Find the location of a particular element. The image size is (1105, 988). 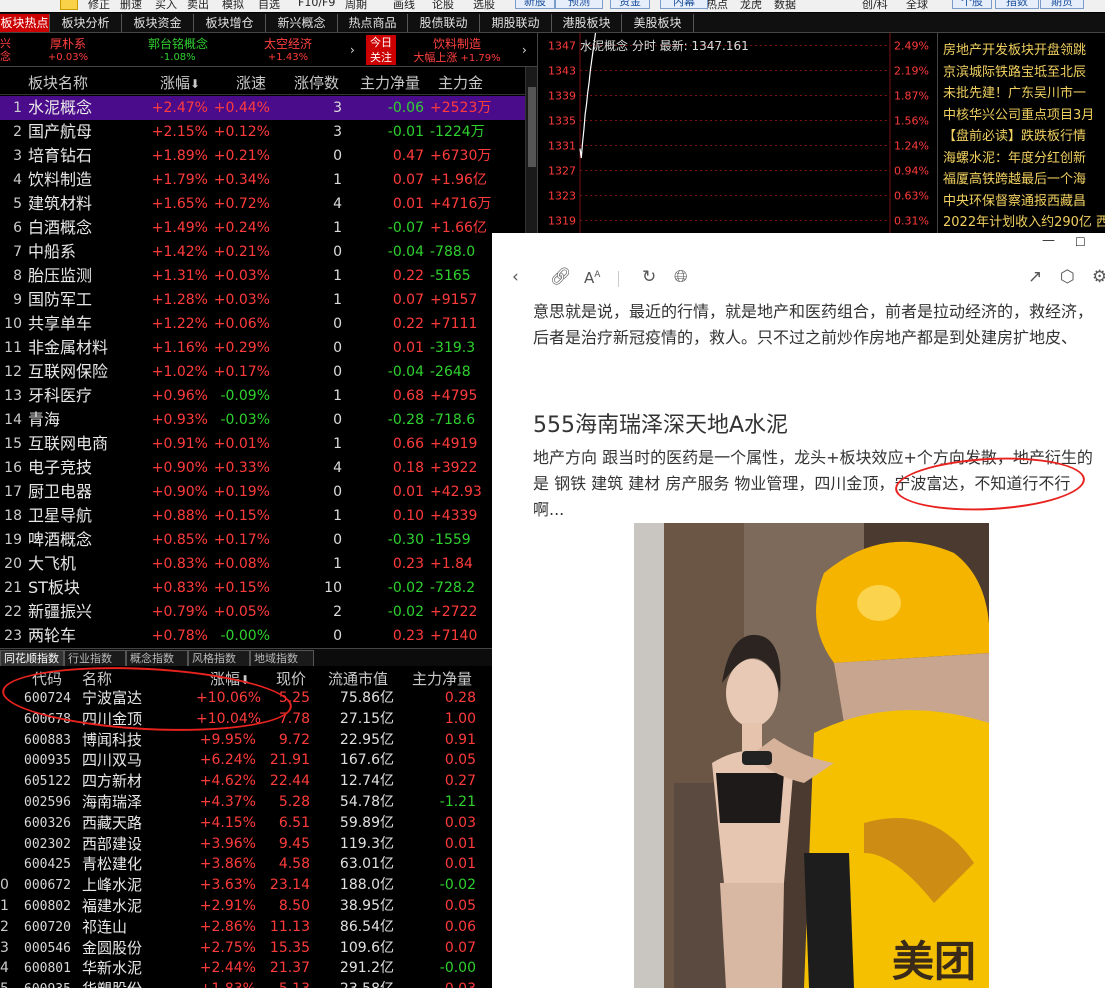

link-icon: 🔗︎ is located at coordinates (561, 277).